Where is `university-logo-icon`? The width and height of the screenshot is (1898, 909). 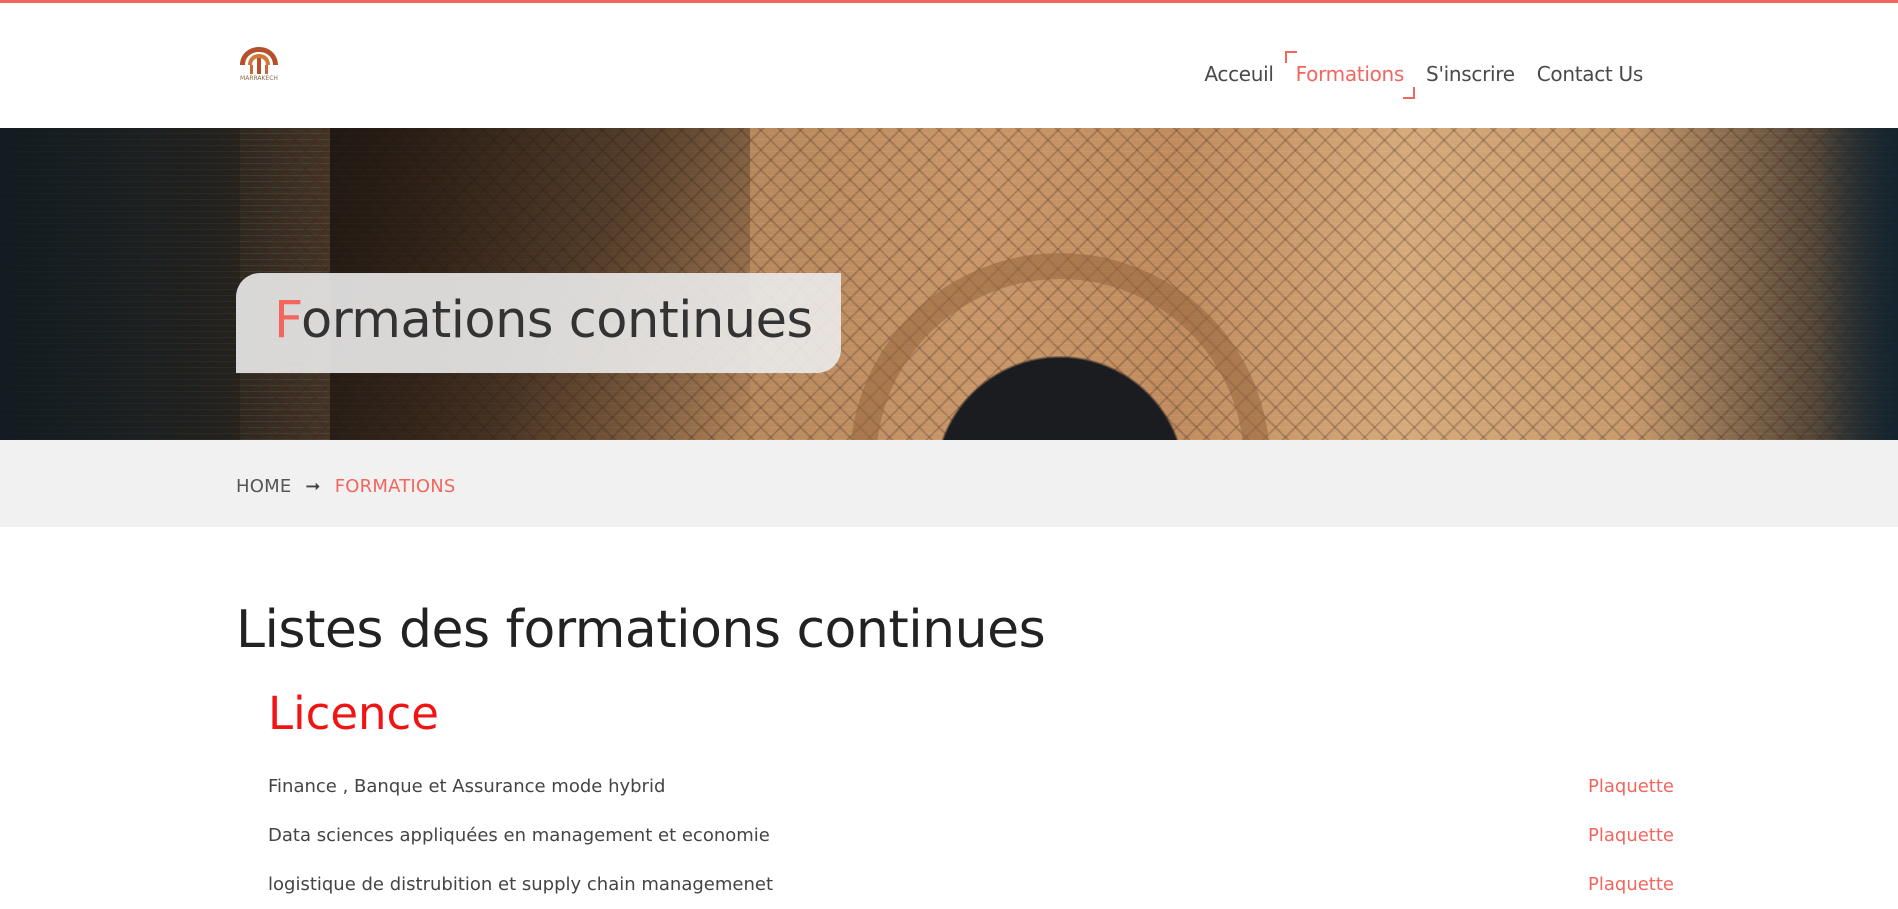
university-logo-icon is located at coordinates (259, 60).